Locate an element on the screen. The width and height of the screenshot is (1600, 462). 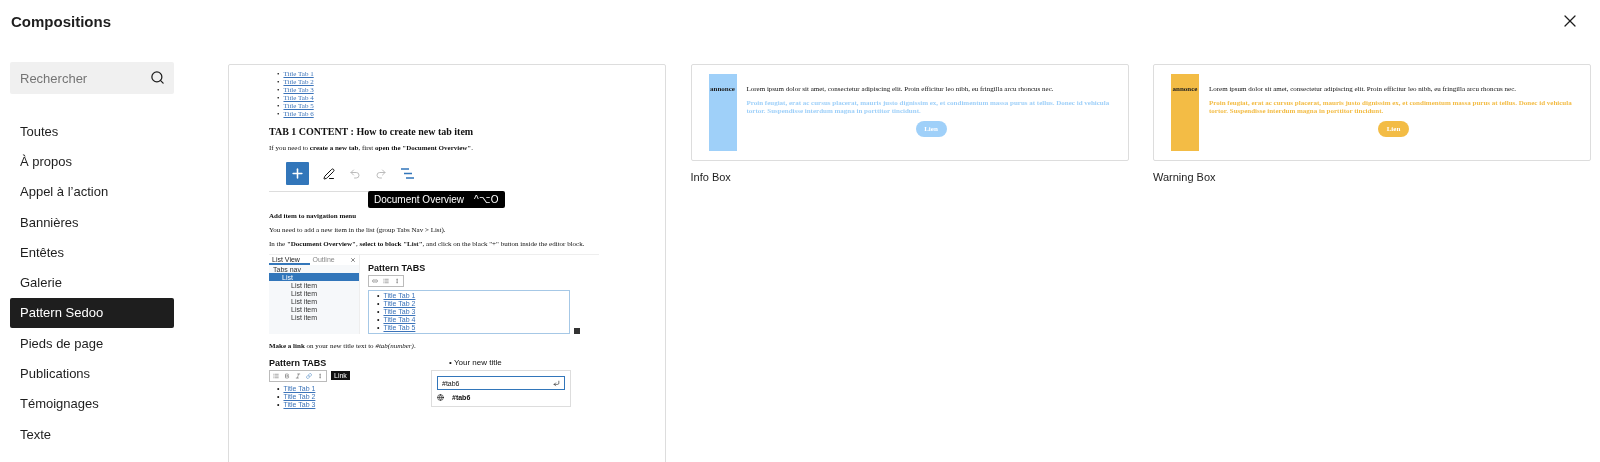
add-block-button is located at coordinates (297, 173).